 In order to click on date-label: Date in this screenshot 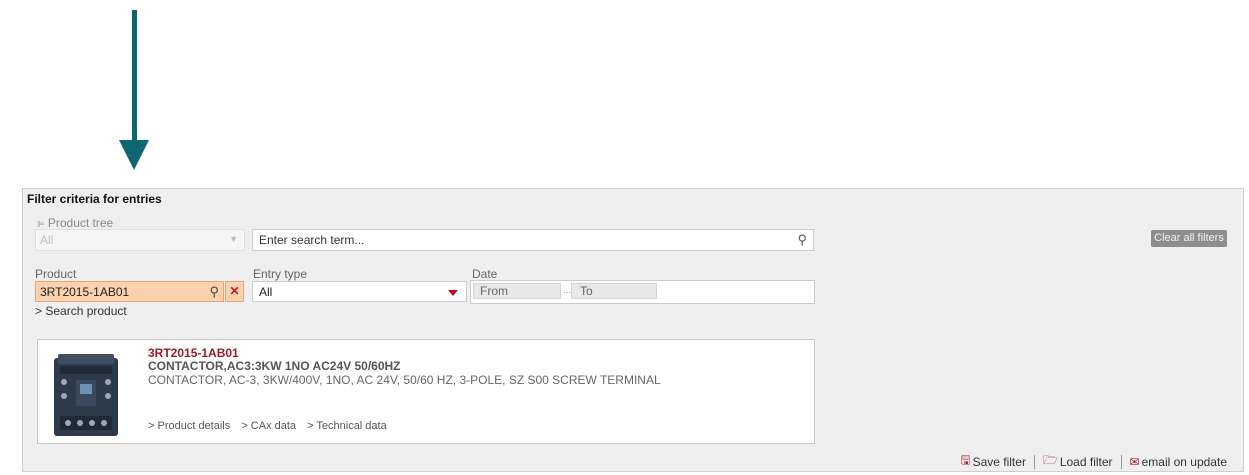, I will do `click(485, 274)`.